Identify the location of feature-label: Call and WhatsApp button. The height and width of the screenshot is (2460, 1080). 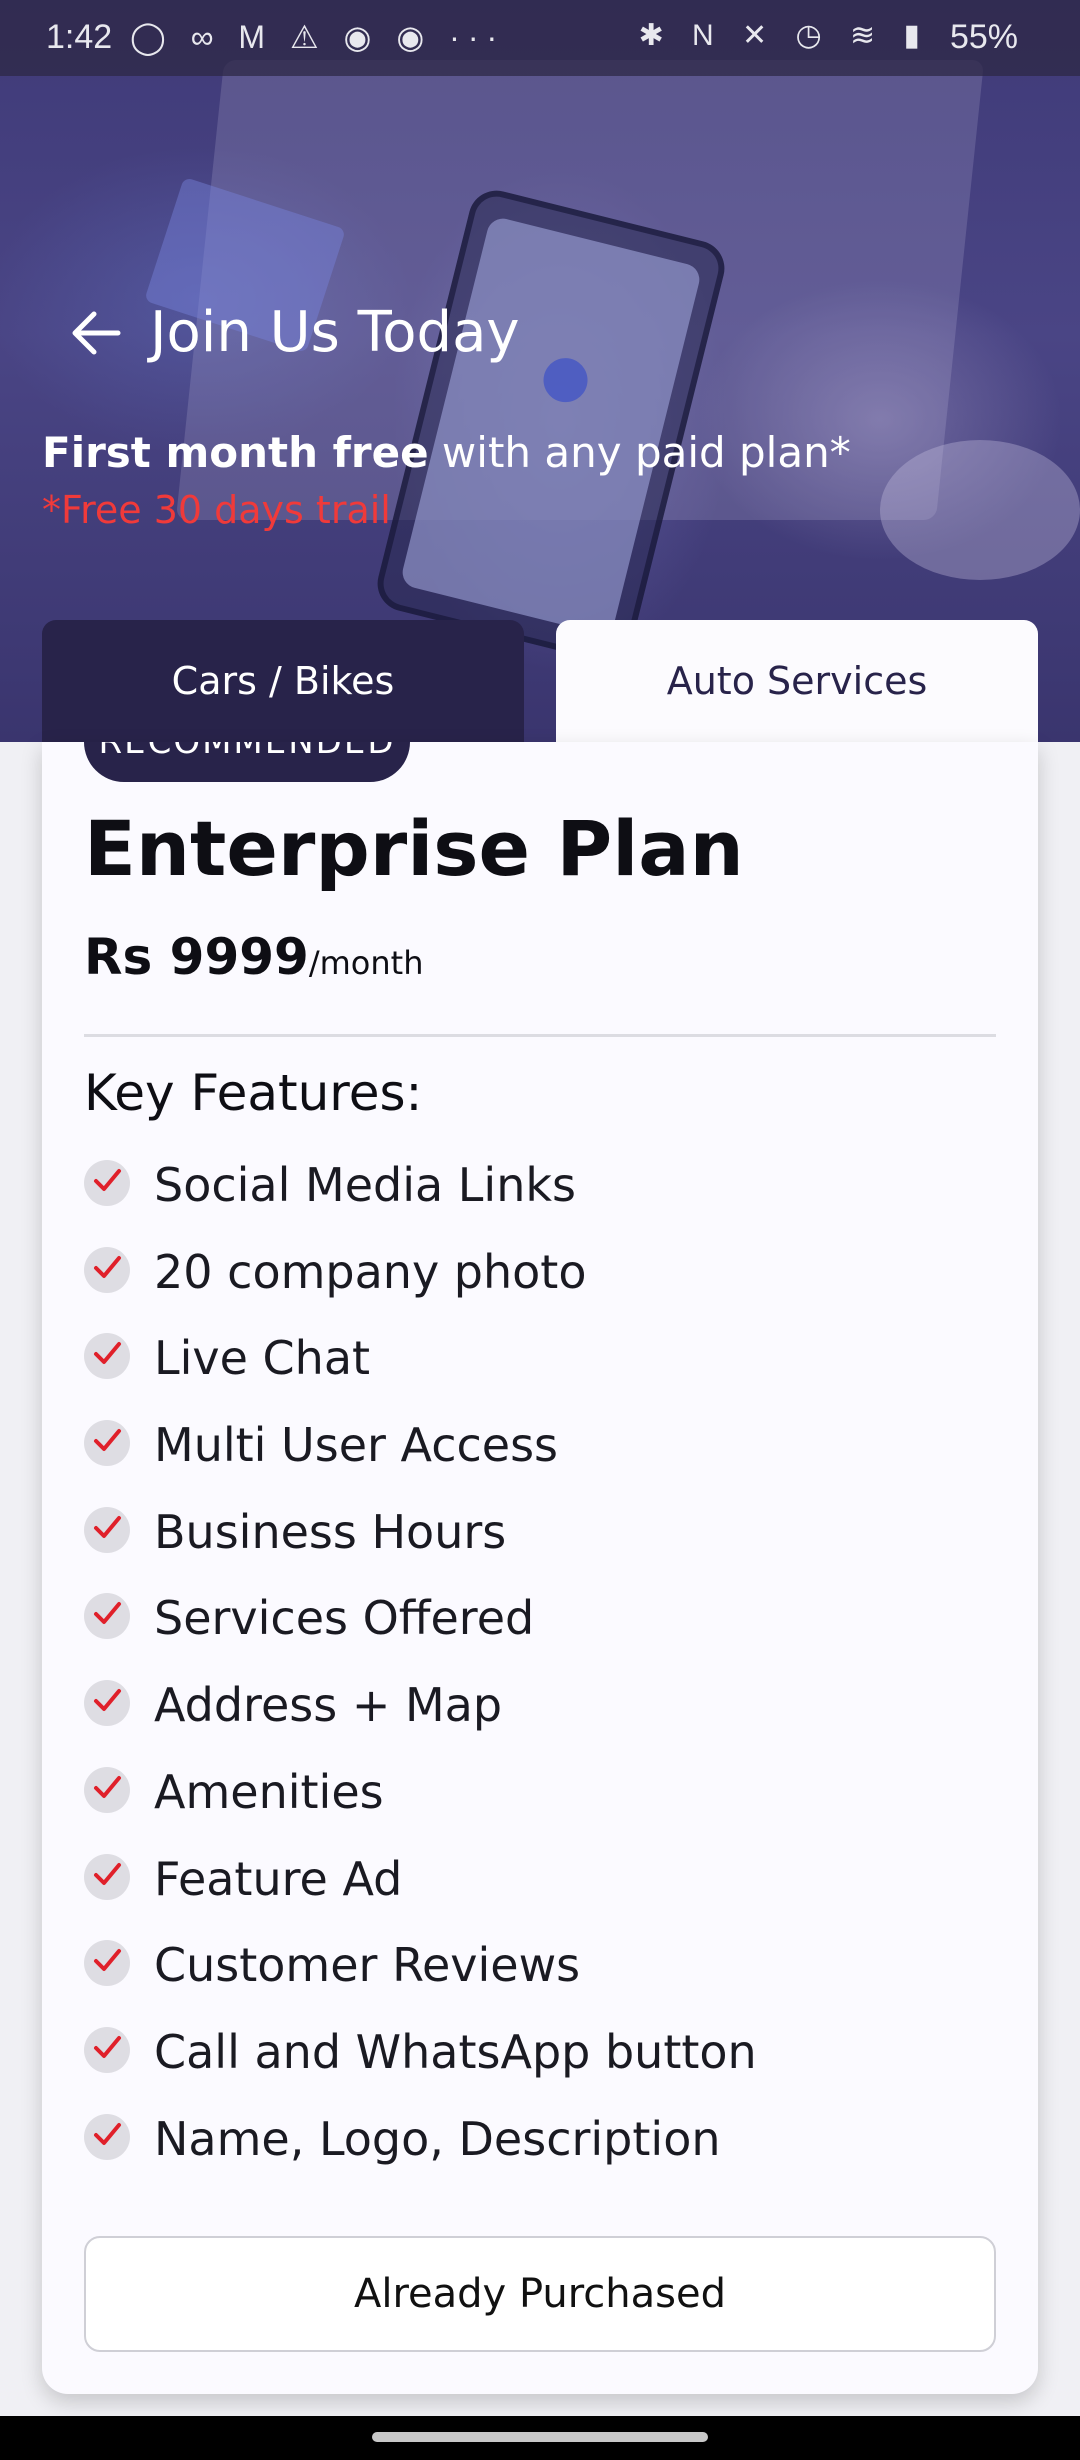
(455, 2051).